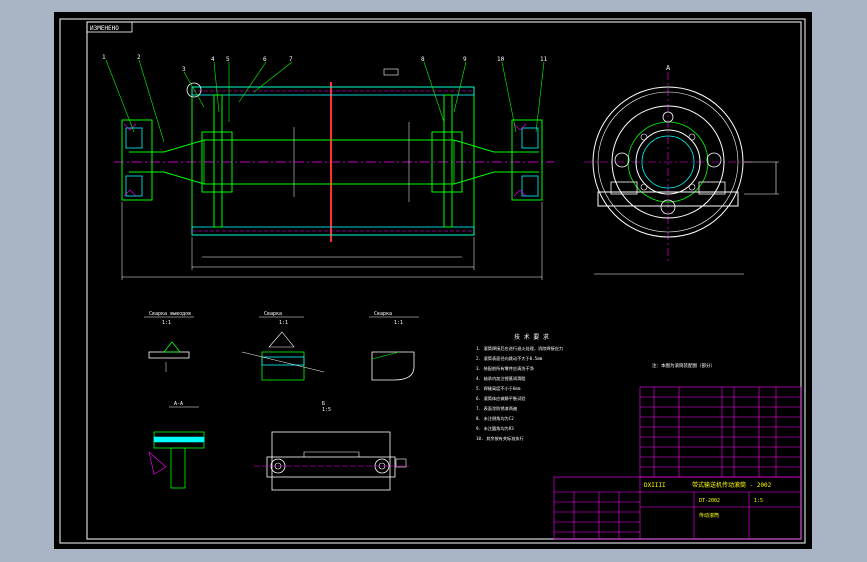 The width and height of the screenshot is (867, 562). What do you see at coordinates (213, 59) in the screenshot?
I see `leader-4: 4` at bounding box center [213, 59].